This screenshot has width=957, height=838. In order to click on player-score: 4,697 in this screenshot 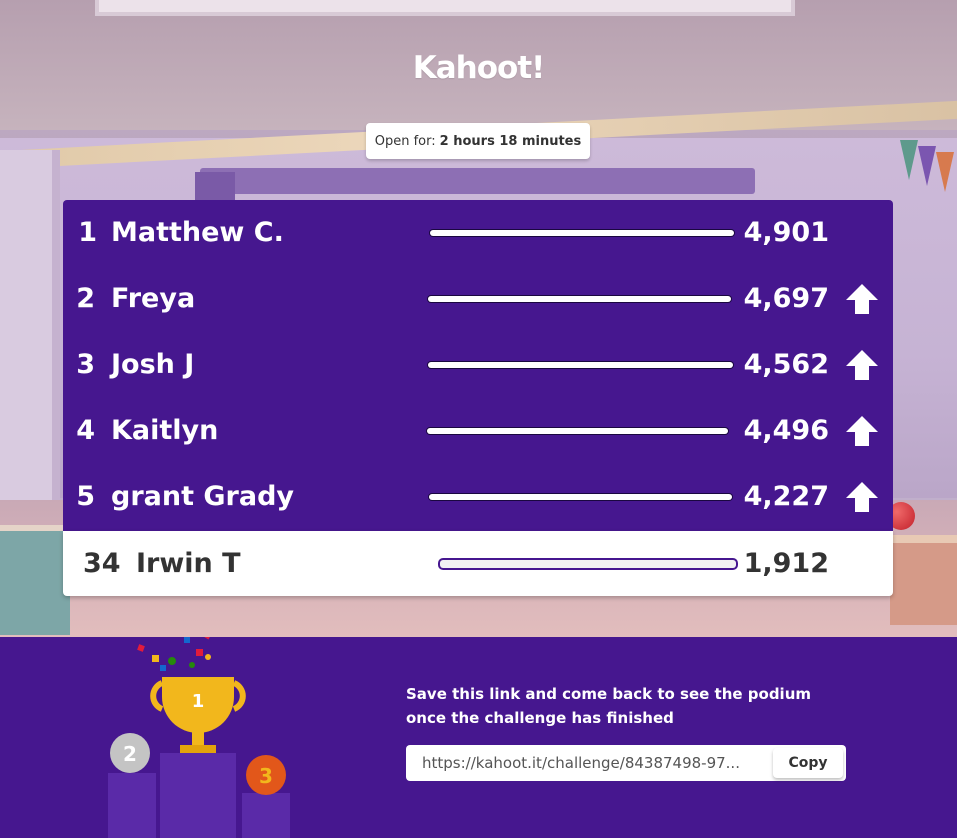, I will do `click(786, 298)`.